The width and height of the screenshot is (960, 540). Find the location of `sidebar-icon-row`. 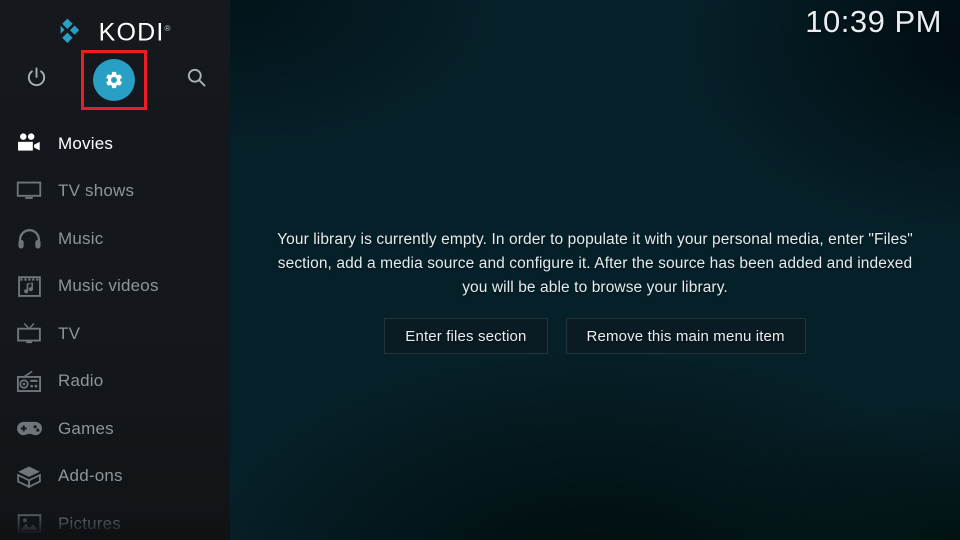

sidebar-icon-row is located at coordinates (115, 80).